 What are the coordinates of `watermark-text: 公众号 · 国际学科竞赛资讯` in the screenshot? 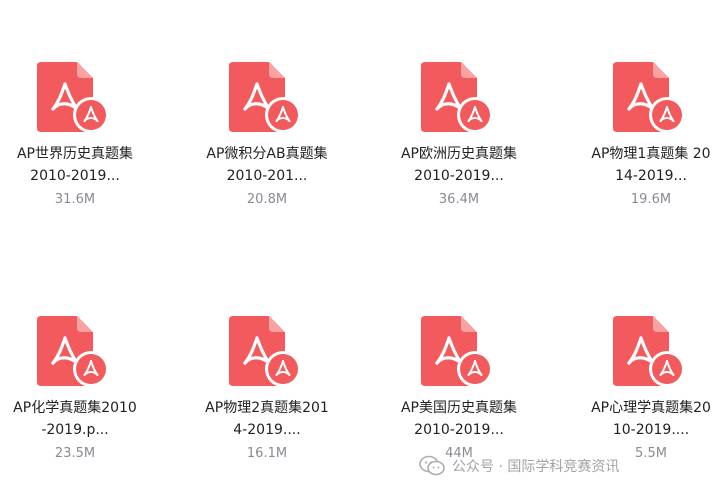 It's located at (536, 467).